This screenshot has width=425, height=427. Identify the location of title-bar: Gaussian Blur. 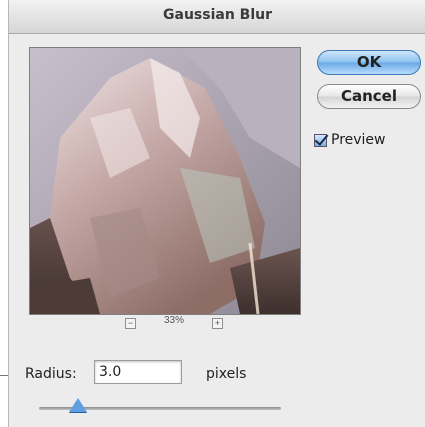
(217, 17).